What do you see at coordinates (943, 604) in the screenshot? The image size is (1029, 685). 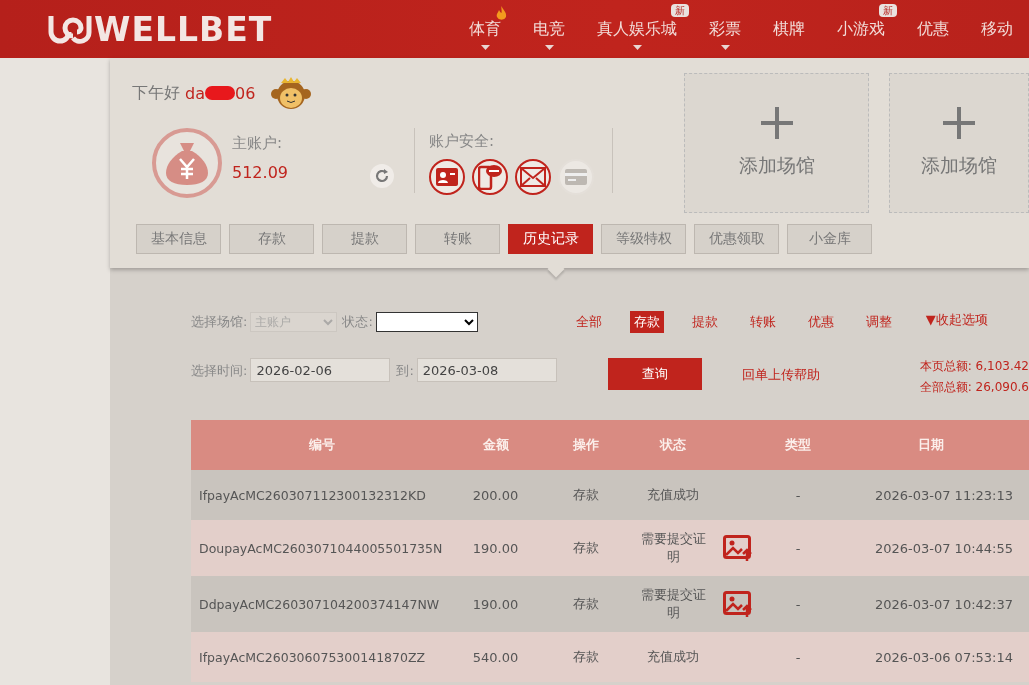 I see `date-cell-text: 2026-03-07 10:42:37` at bounding box center [943, 604].